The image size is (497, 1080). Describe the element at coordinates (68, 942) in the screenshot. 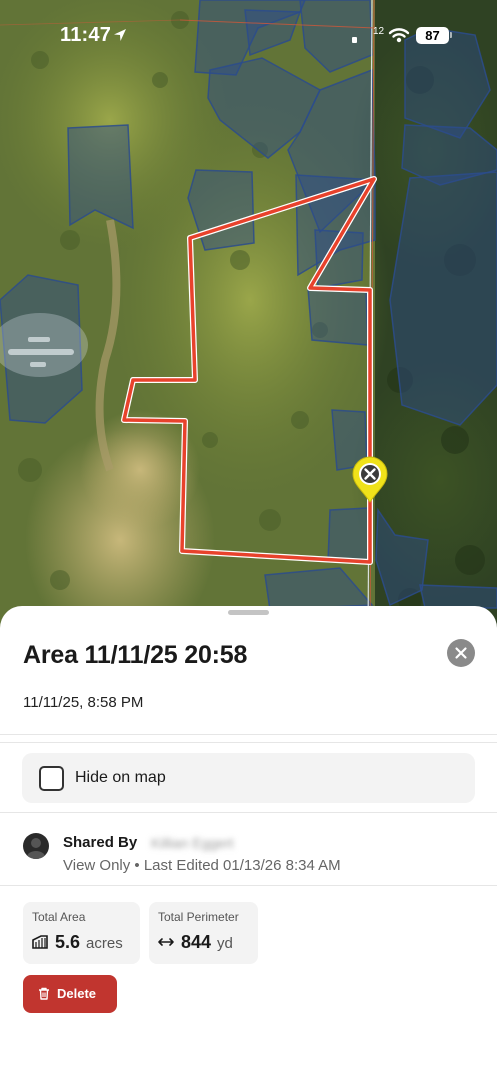

I see `total-area-value: 5.6` at that location.